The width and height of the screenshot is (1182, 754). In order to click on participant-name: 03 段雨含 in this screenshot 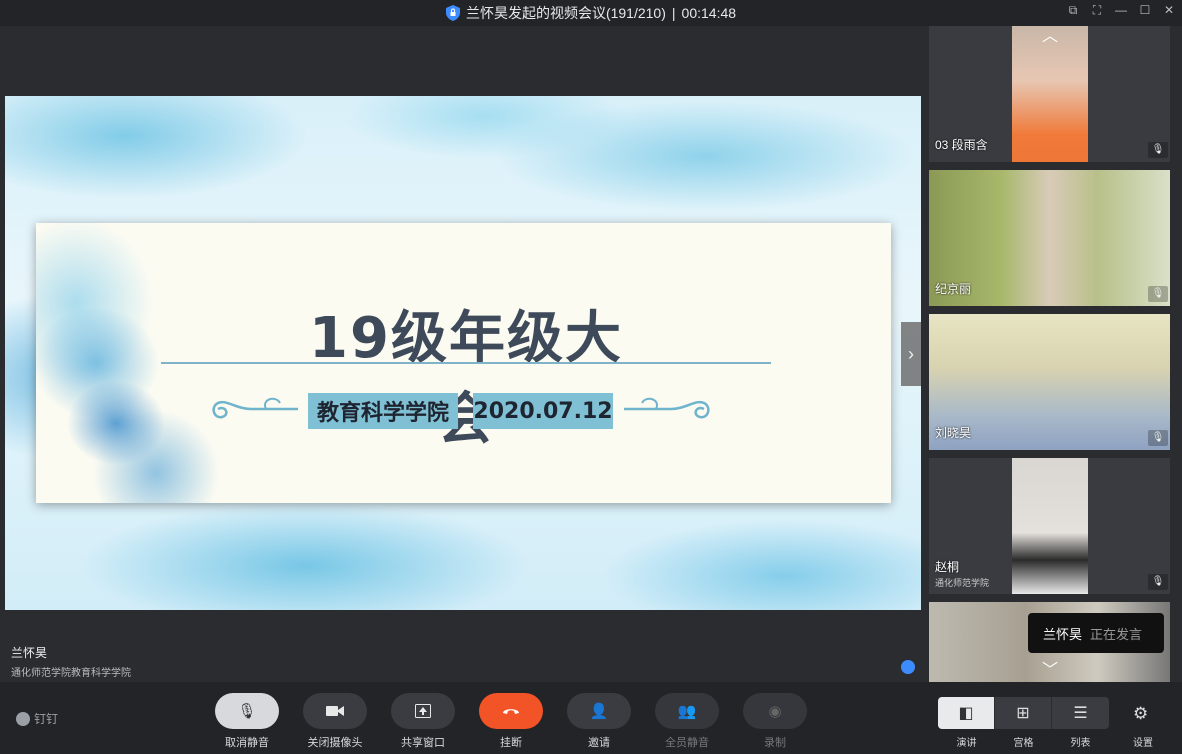, I will do `click(961, 145)`.